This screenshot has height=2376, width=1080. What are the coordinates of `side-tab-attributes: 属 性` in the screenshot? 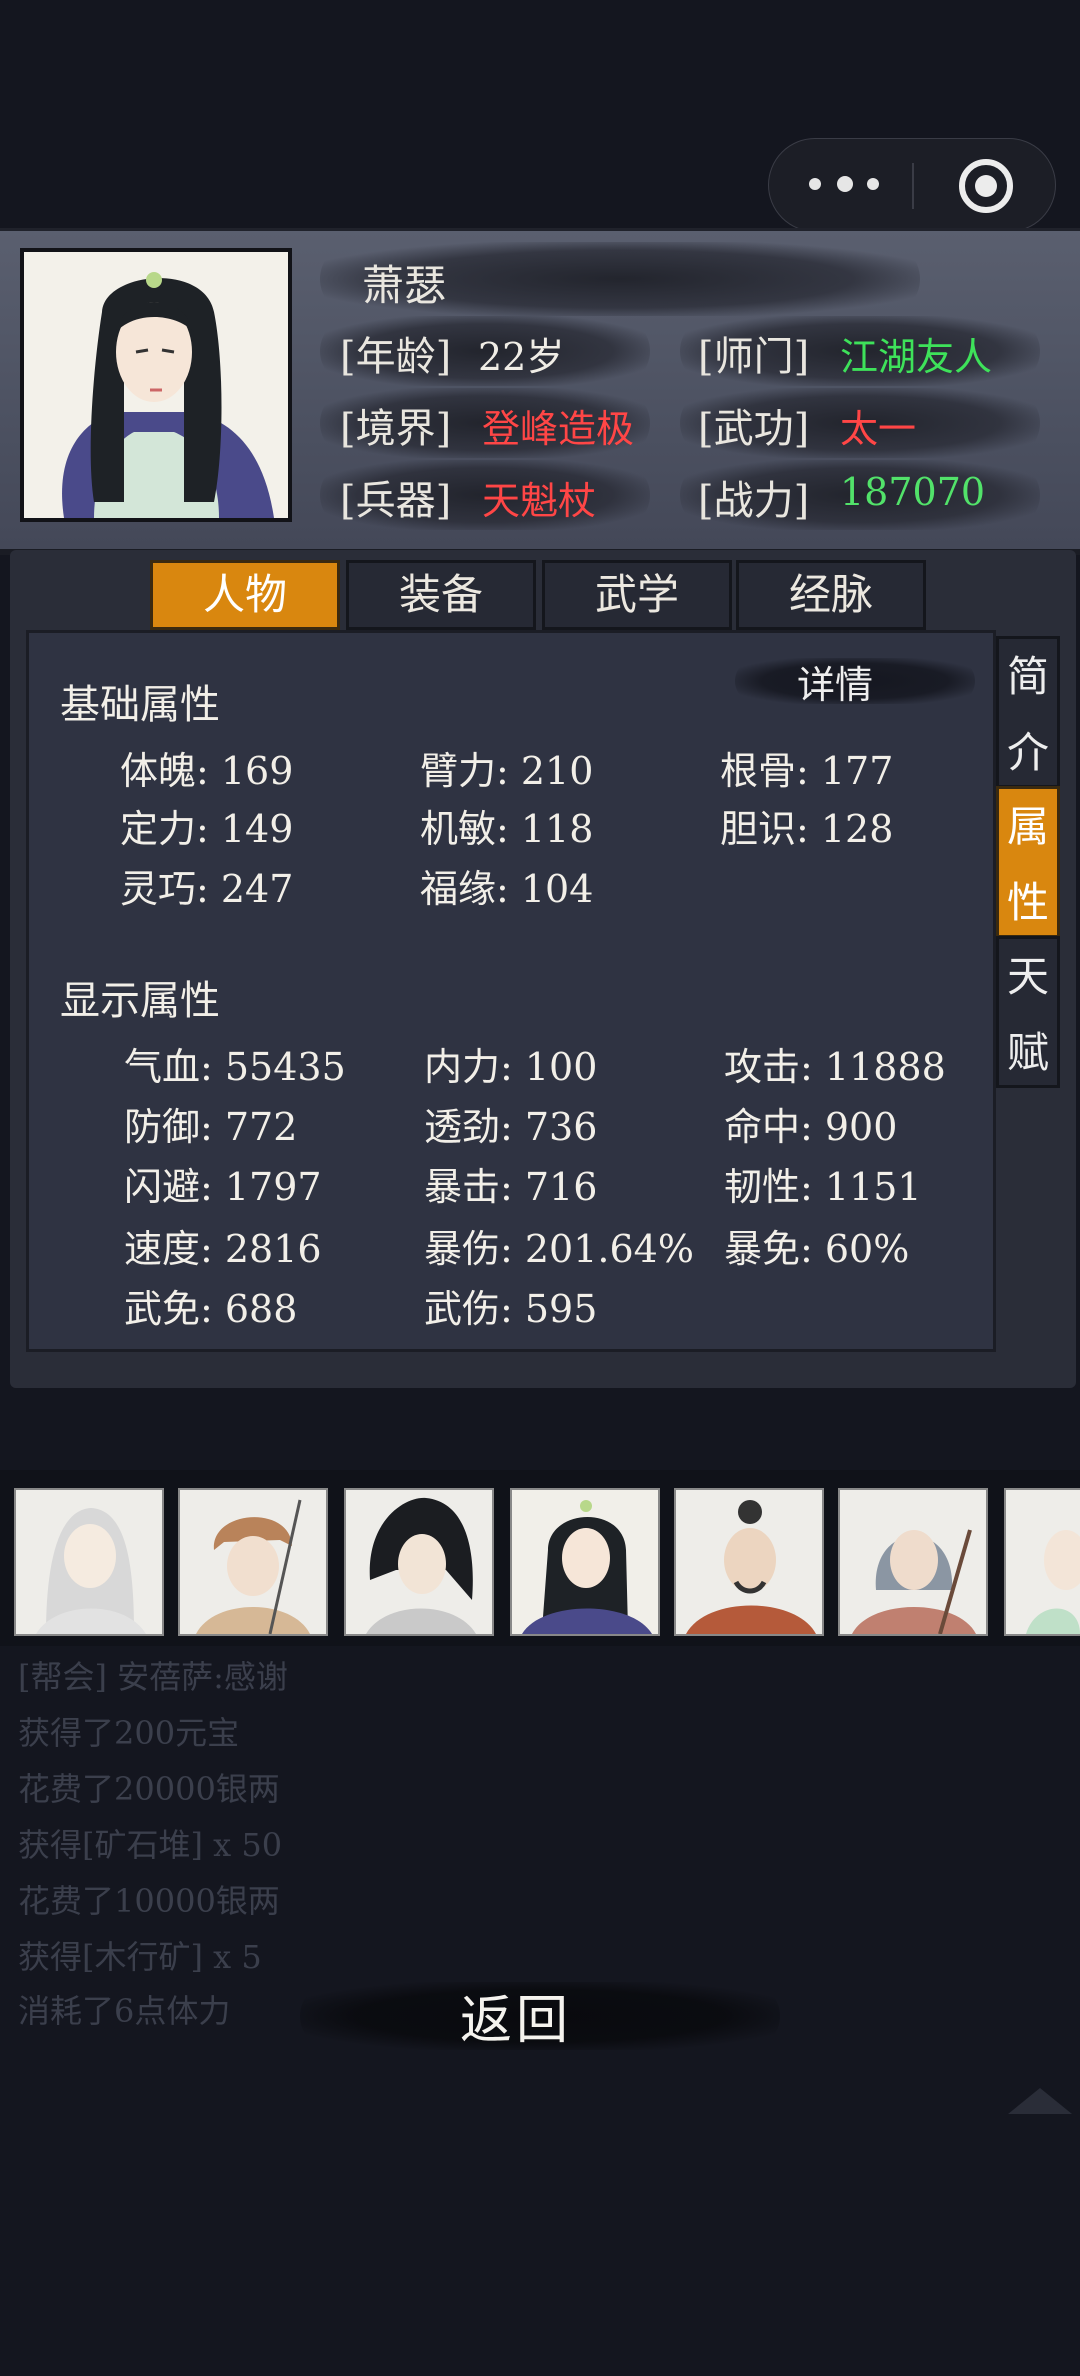 It's located at (1028, 862).